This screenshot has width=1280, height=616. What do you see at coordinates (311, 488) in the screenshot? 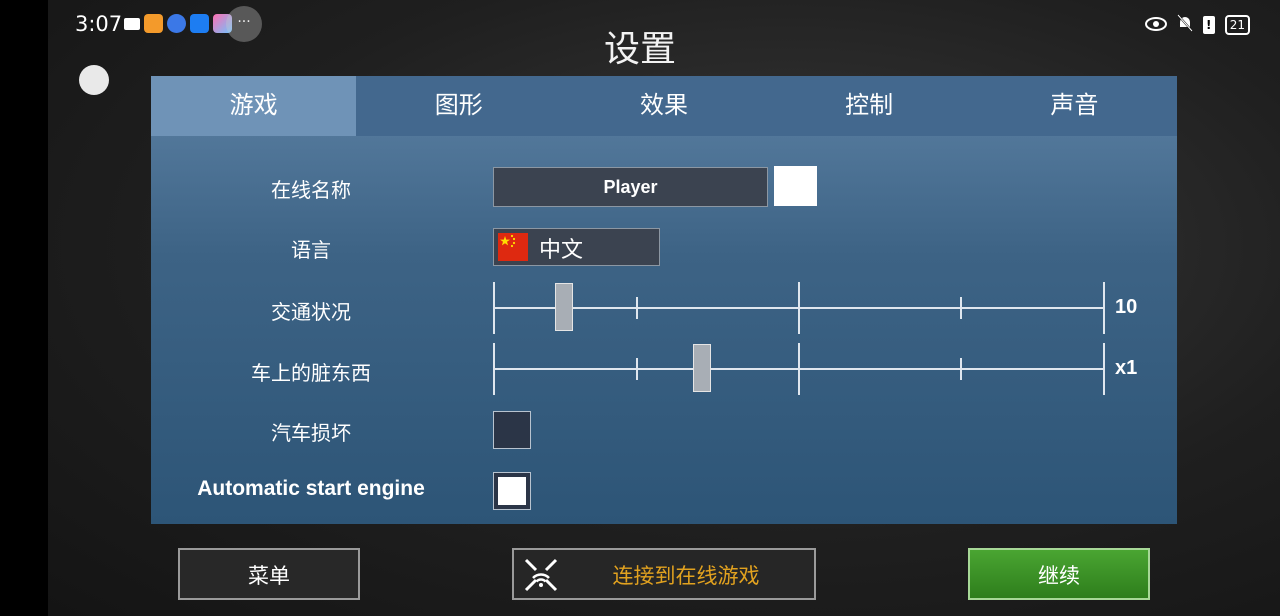
I see `auto-start-label: Automatic start engine` at bounding box center [311, 488].